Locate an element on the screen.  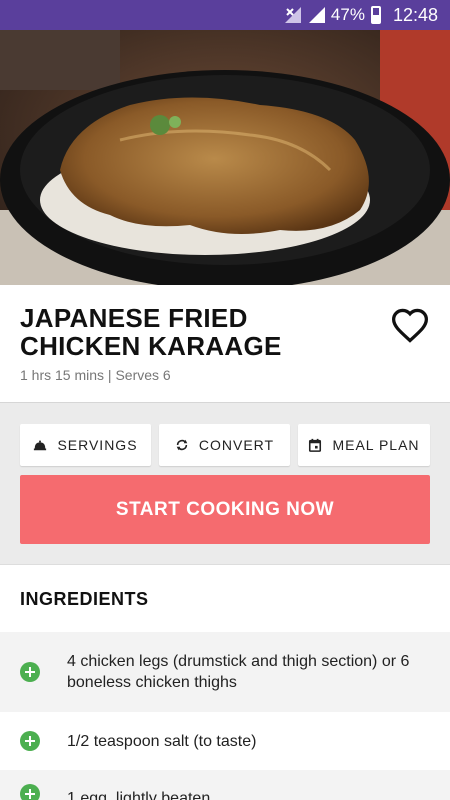
start-cooking-button: START COOKING NOW is located at coordinates (225, 509).